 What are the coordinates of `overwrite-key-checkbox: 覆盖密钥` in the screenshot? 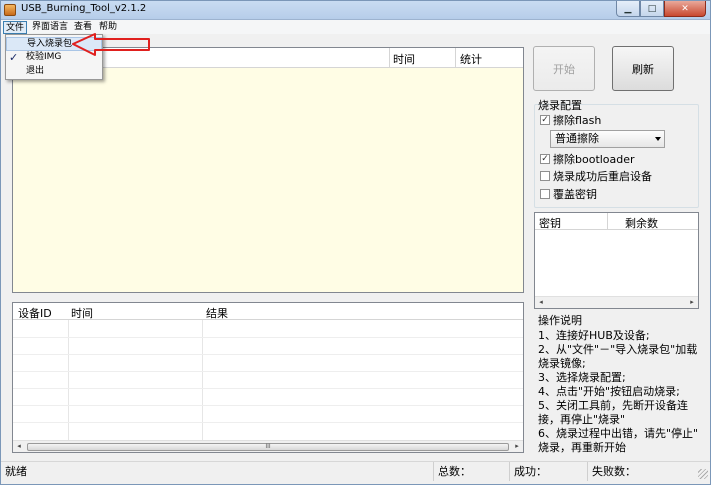 It's located at (568, 194).